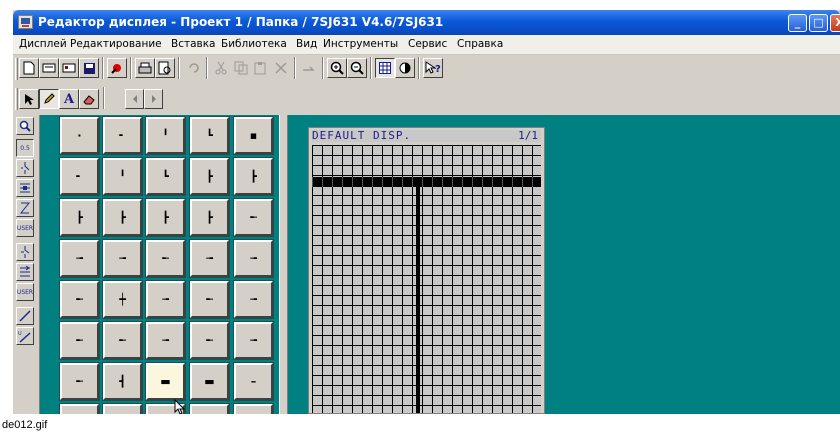 The width and height of the screenshot is (840, 432). Describe the element at coordinates (25, 272) in the screenshot. I see `earthing-switch-icon` at that location.